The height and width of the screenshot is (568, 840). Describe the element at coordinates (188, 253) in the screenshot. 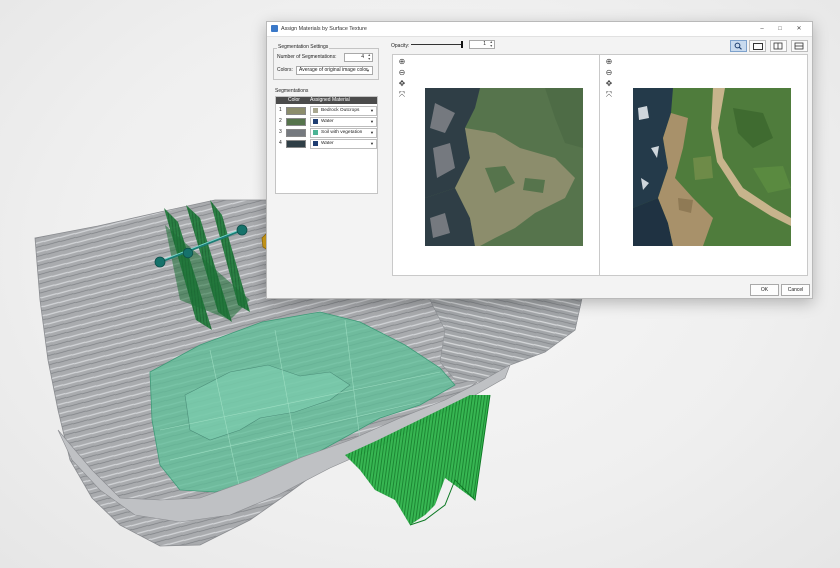

I see `borehole-sphere-mid` at that location.